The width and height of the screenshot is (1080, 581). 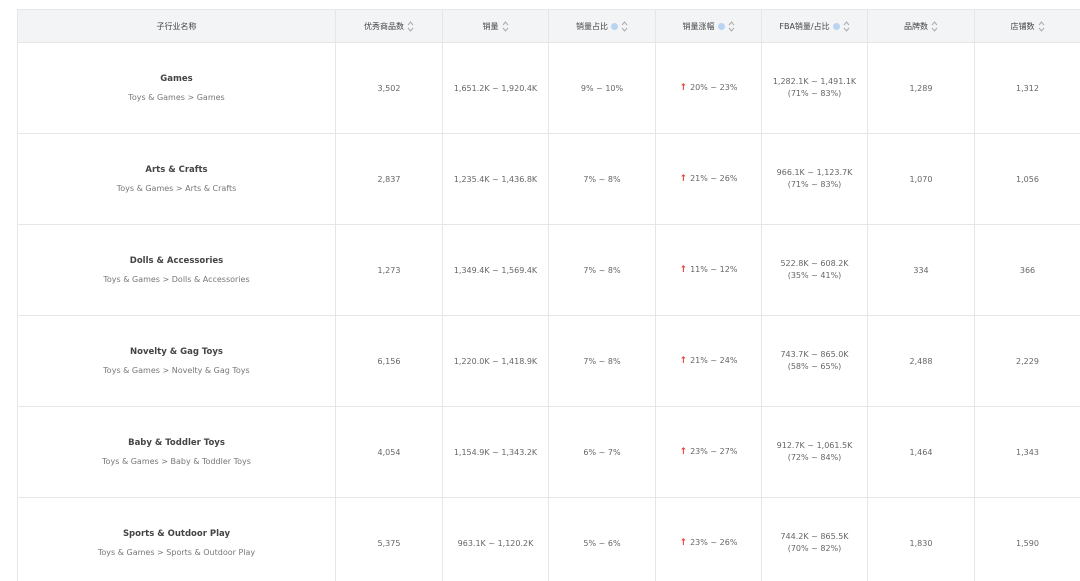 I want to click on growth-value: 20% ~ 23%, so click(x=714, y=87).